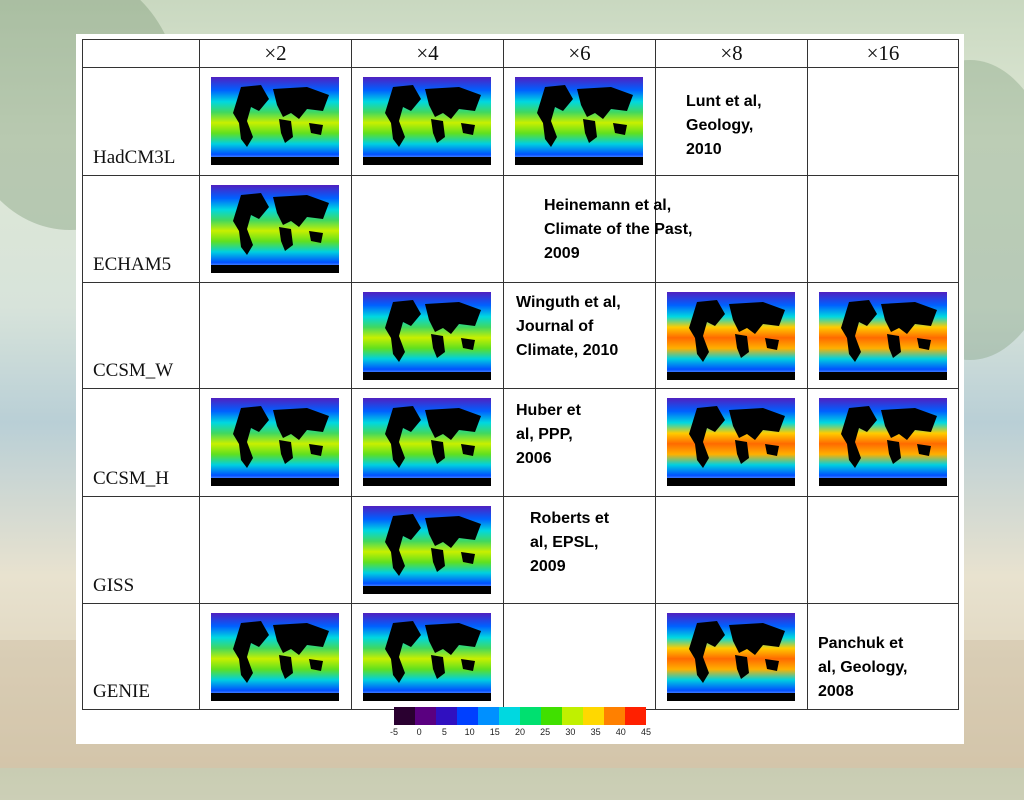 The image size is (1024, 800). Describe the element at coordinates (620, 732) in the screenshot. I see `colorbar-tick-label: 40` at that location.